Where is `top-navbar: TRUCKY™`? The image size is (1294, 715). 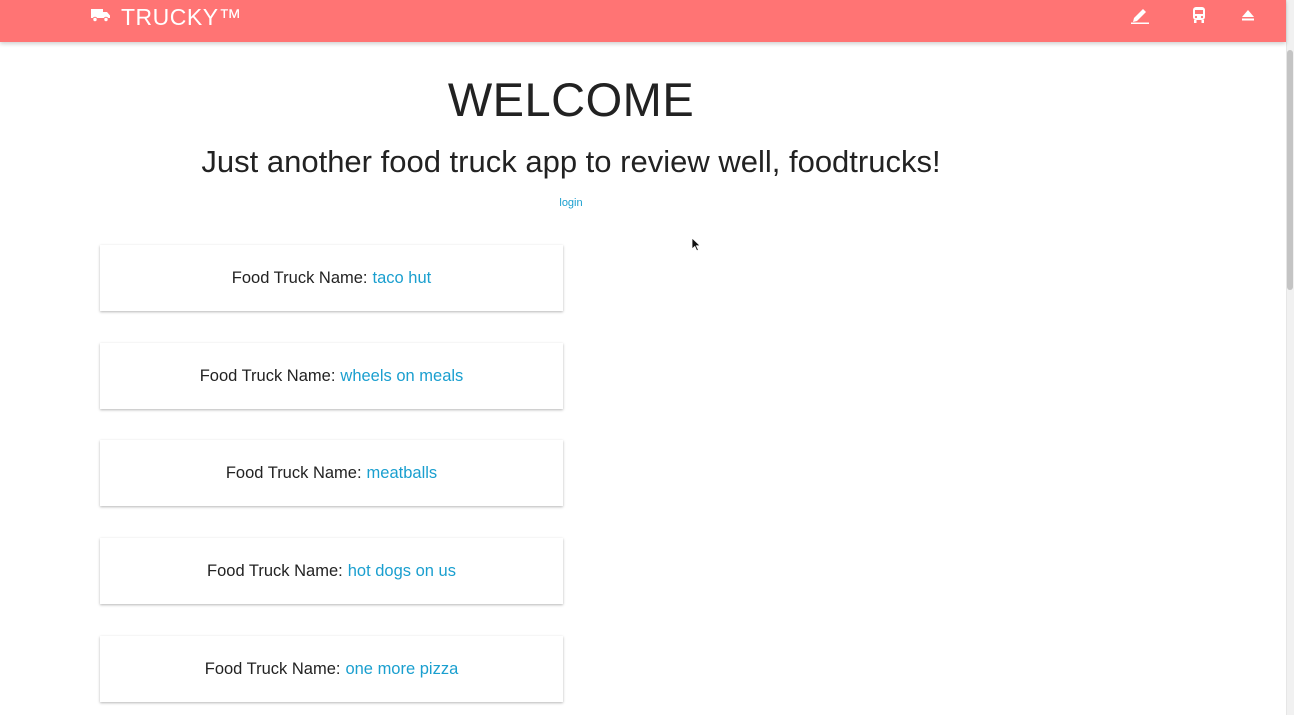
top-navbar: TRUCKY™ is located at coordinates (643, 21).